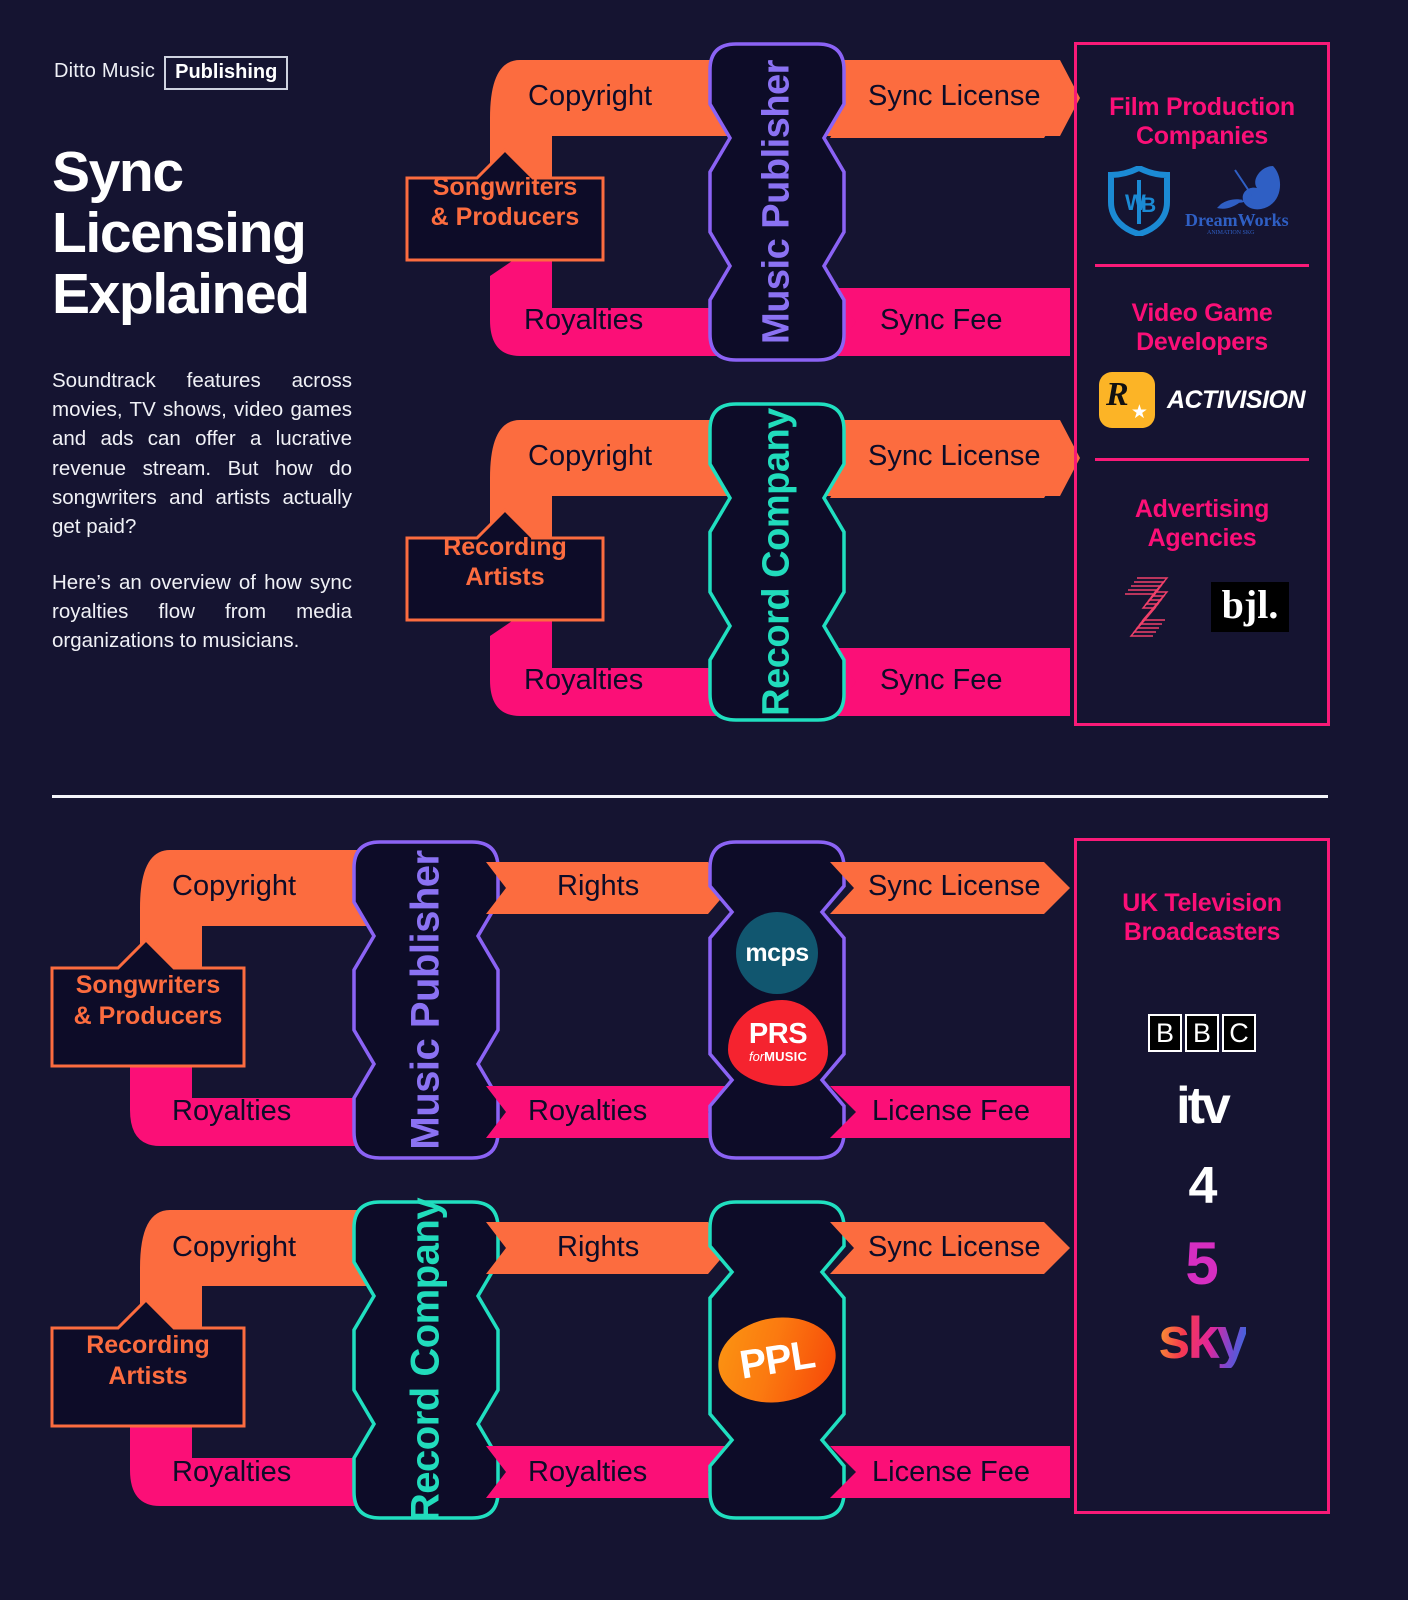 The height and width of the screenshot is (1600, 1408). Describe the element at coordinates (1146, 607) in the screenshot. I see `iris-logo` at that location.